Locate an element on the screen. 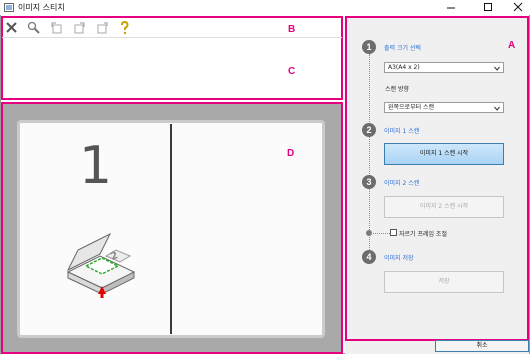 The image size is (532, 356). step-1-number: 1 is located at coordinates (369, 47).